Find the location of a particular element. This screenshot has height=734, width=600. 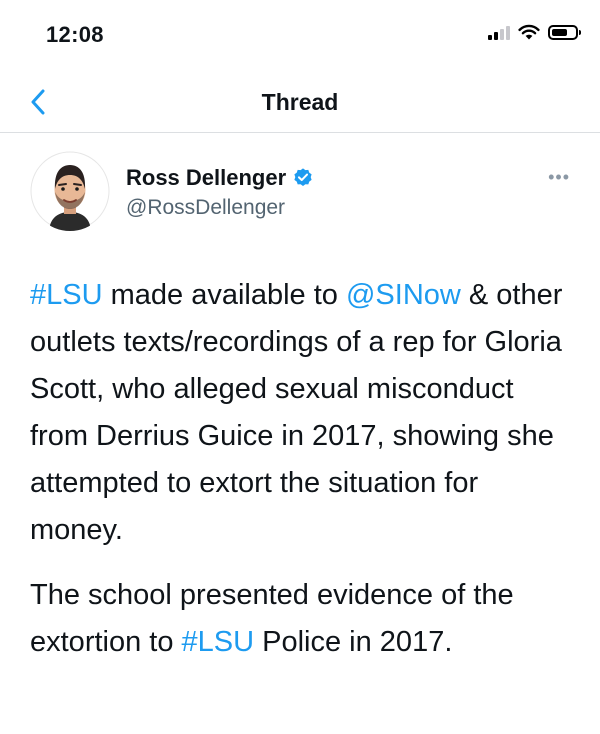

author-handle: @RossDellenger is located at coordinates (205, 208).